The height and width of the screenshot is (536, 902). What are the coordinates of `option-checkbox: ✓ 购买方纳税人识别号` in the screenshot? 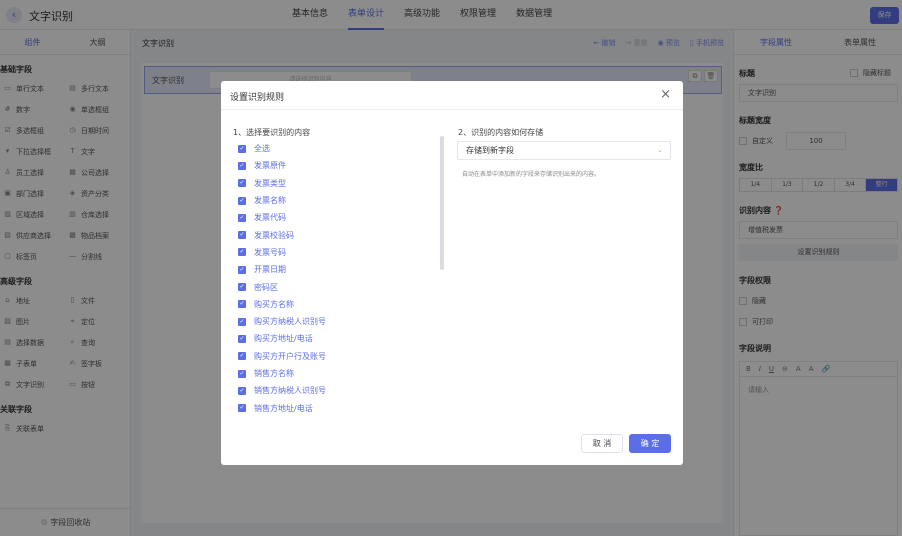 It's located at (338, 321).